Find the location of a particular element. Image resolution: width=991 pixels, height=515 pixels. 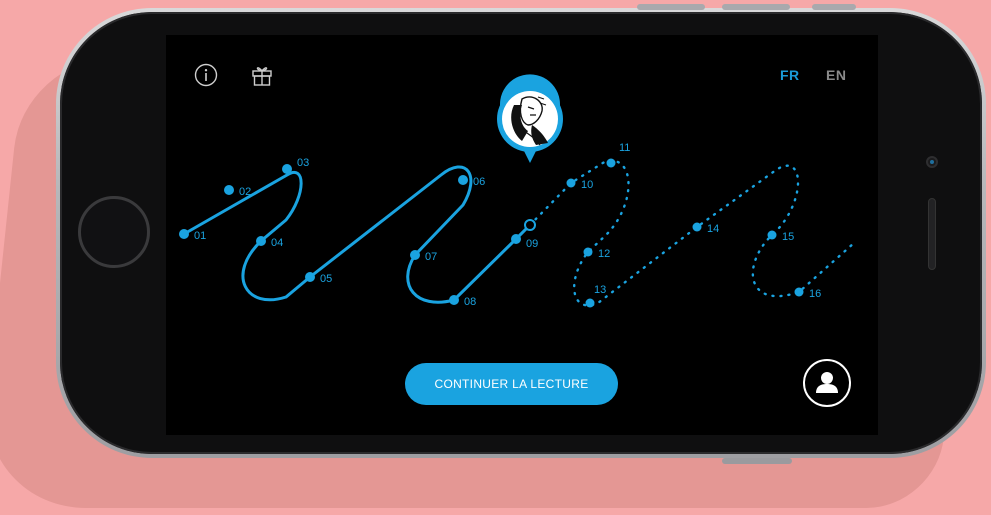

journey-node-label: 01 is located at coordinates (200, 236).